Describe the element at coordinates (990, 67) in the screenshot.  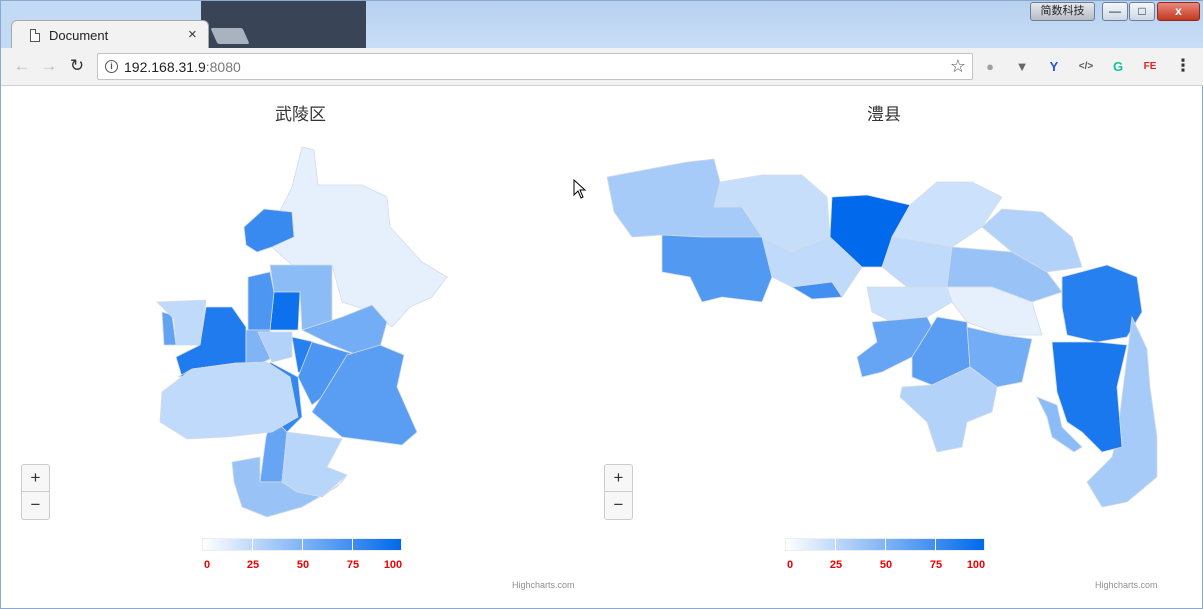
I see `circle-ext-icon: ●` at that location.